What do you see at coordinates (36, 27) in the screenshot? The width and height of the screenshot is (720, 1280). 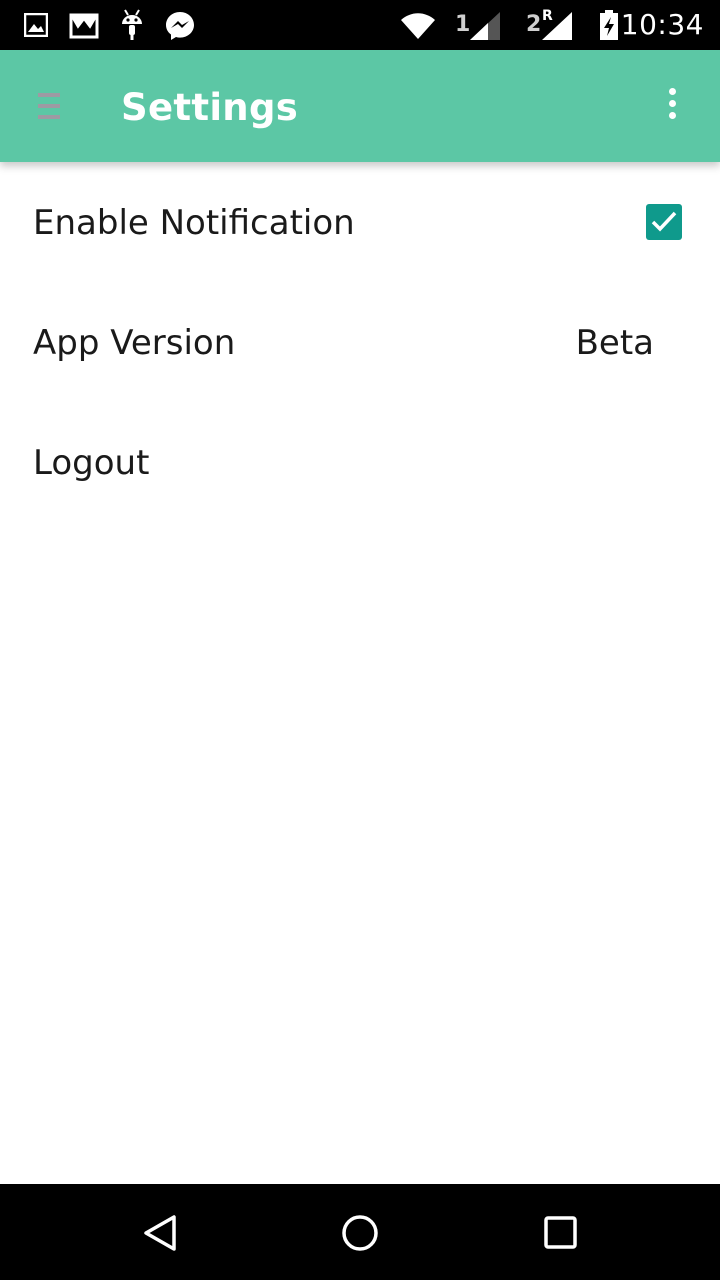 I see `gallery-icon` at bounding box center [36, 27].